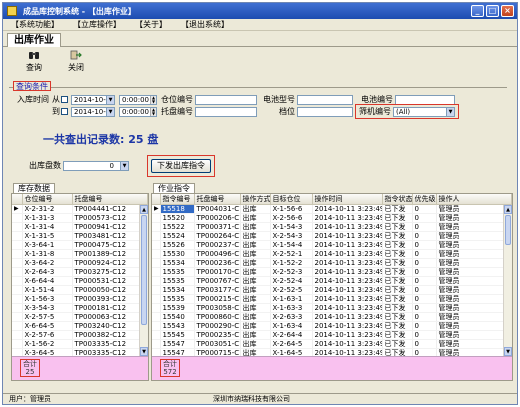 This screenshot has width=520, height=407. Describe the element at coordinates (474, 326) in the screenshot. I see `table-cell: 管理员` at that location.